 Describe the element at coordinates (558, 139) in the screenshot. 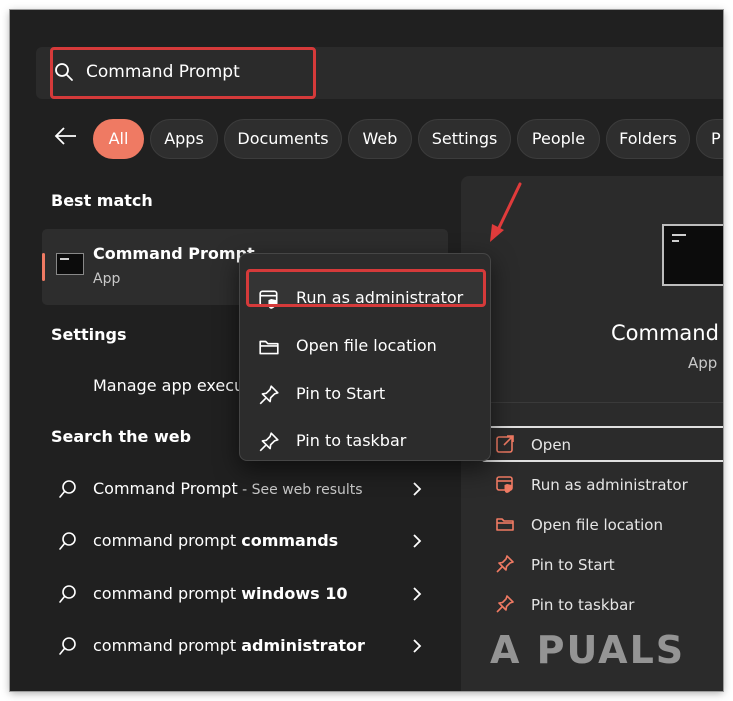

I see `filter-people: People` at that location.